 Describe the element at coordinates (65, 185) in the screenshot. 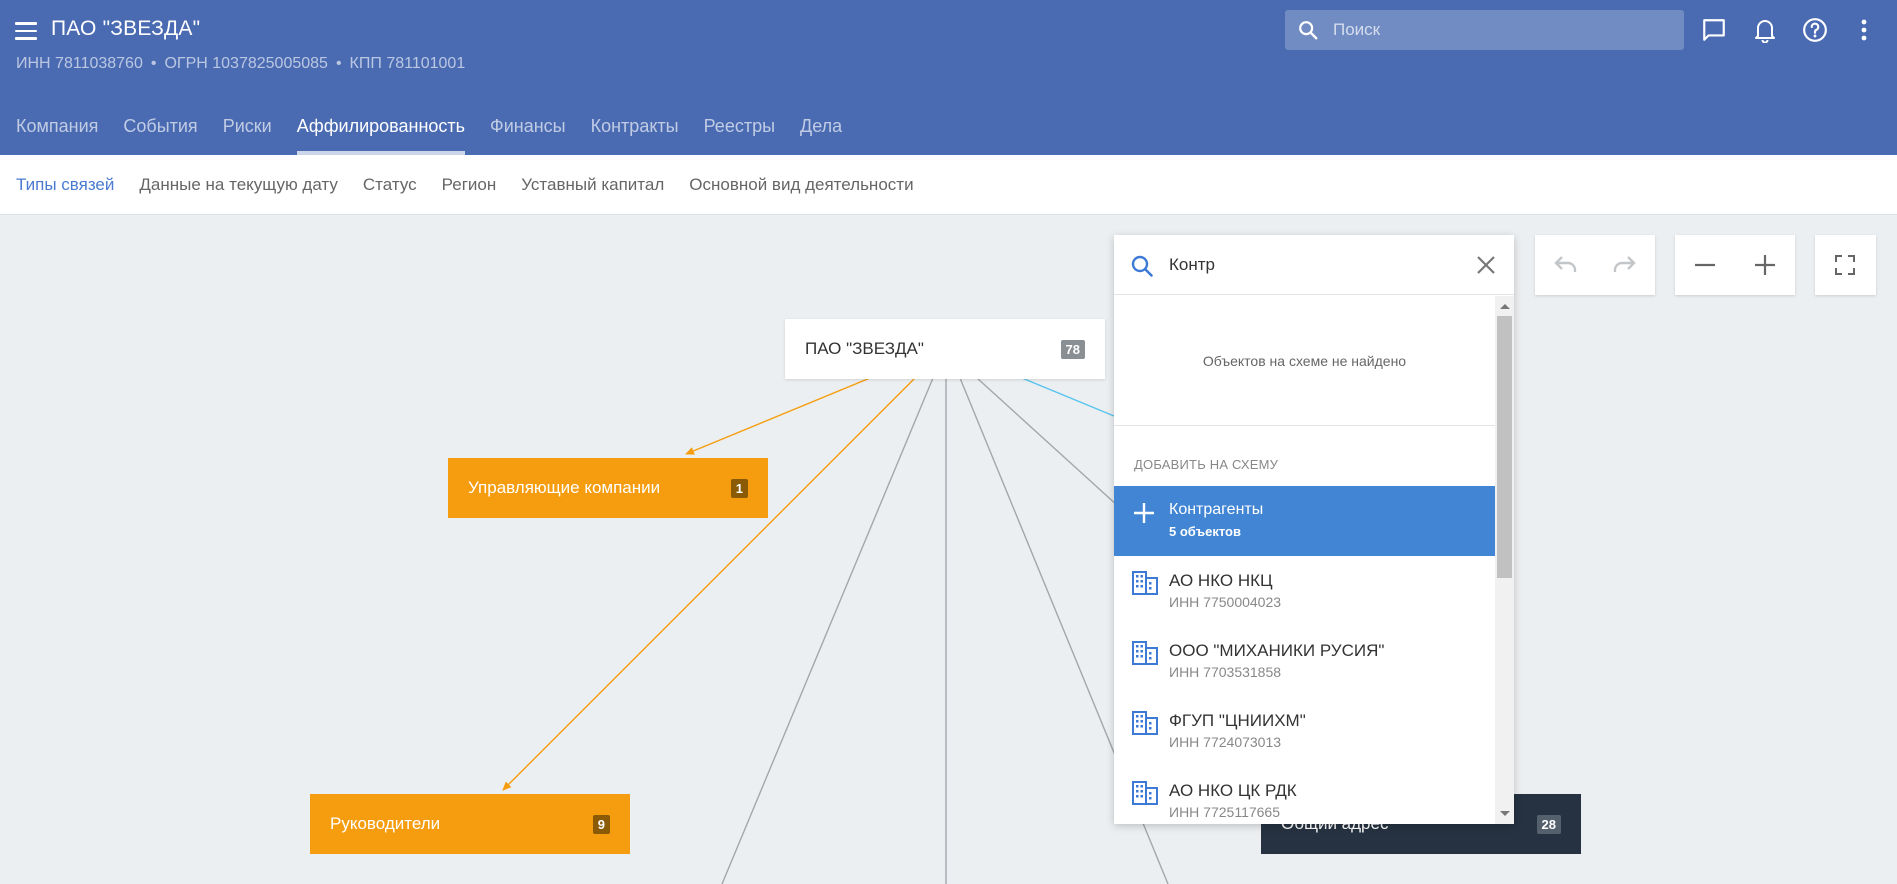

I see `subtab-link-types: Типы связей` at that location.